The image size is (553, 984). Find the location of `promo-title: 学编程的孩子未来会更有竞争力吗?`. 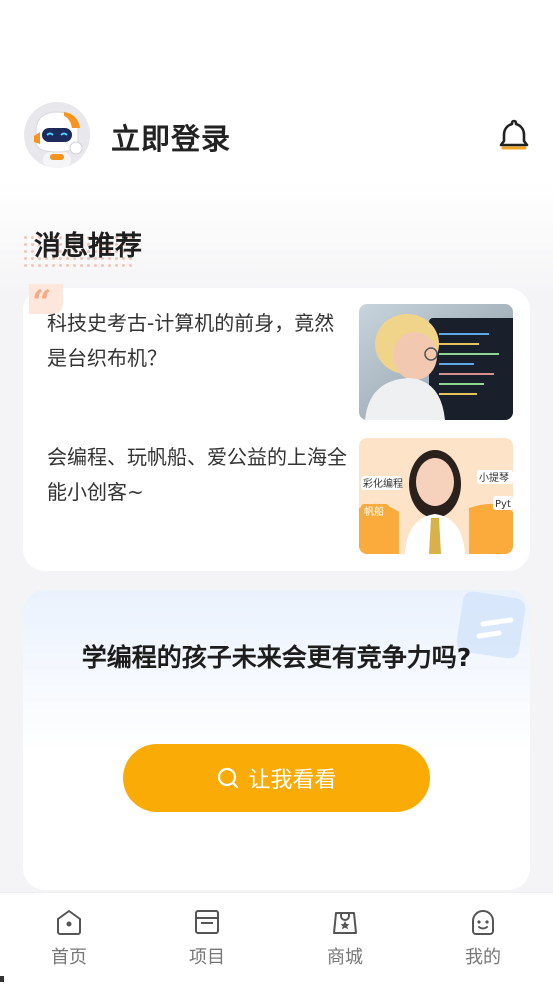

promo-title: 学编程的孩子未来会更有竞争力吗? is located at coordinates (276, 657).